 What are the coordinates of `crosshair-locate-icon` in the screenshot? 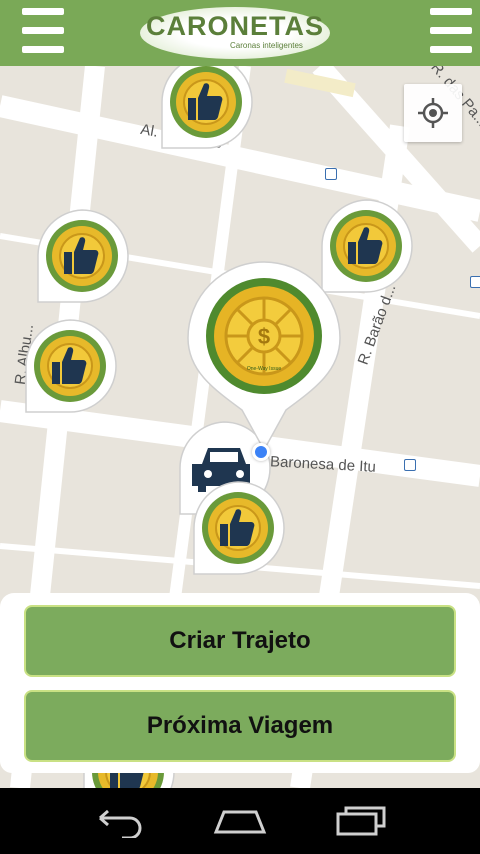 It's located at (433, 113).